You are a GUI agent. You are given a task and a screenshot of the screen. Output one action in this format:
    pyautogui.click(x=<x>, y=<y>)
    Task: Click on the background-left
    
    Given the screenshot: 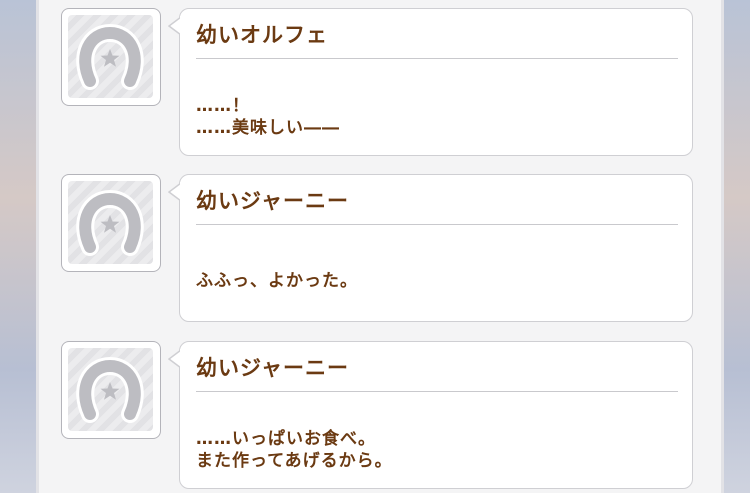 What is the action you would take?
    pyautogui.click(x=20, y=246)
    